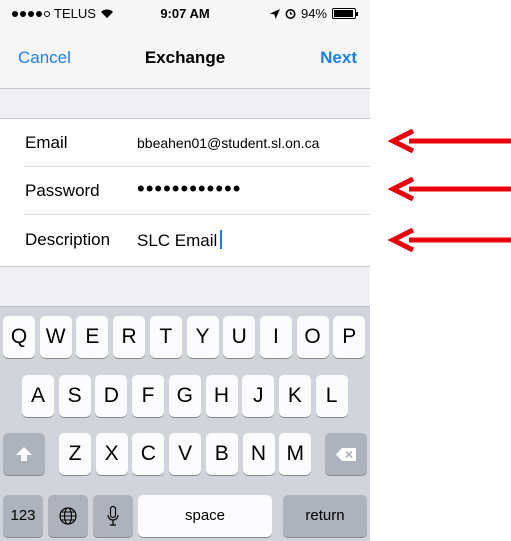  I want to click on key-m: M, so click(295, 454).